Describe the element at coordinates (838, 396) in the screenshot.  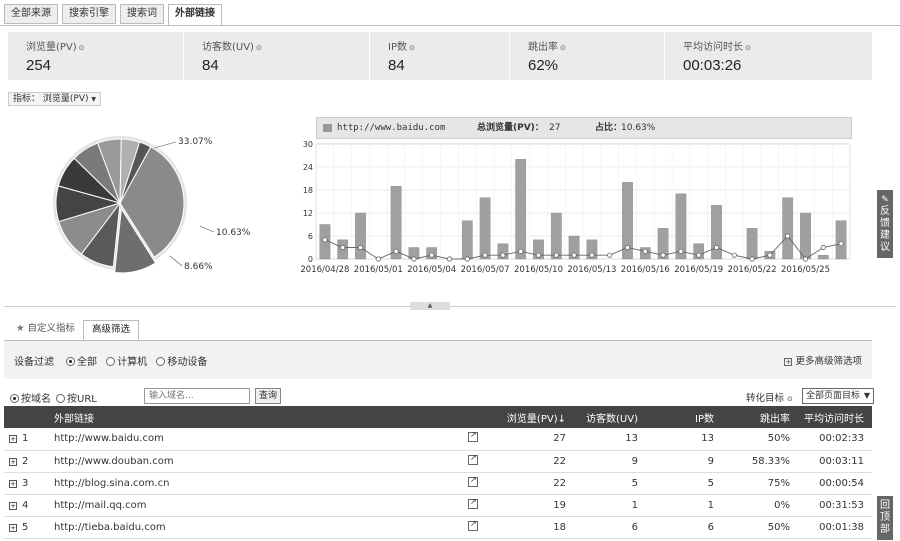
I see `conversion-select: 全部页面目标 ▼` at that location.